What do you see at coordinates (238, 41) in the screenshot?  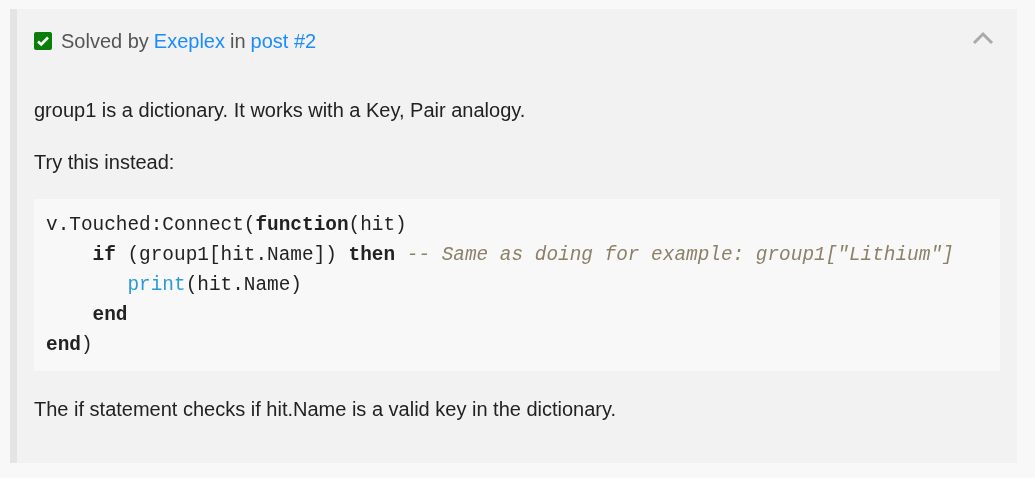 I see `solved-label: in` at bounding box center [238, 41].